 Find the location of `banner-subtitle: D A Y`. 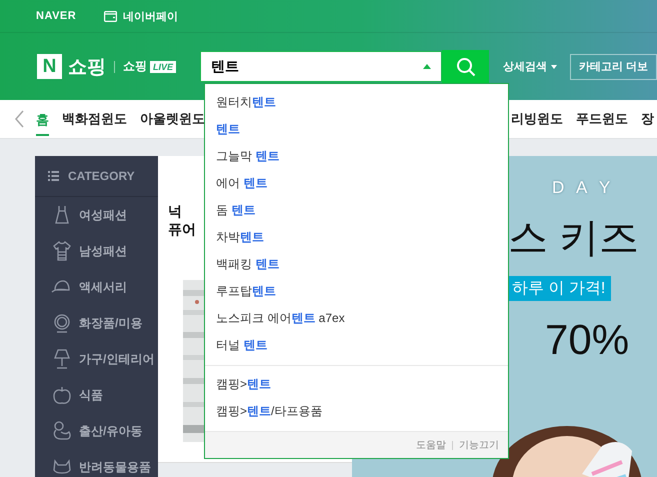

banner-subtitle: D A Y is located at coordinates (583, 188).